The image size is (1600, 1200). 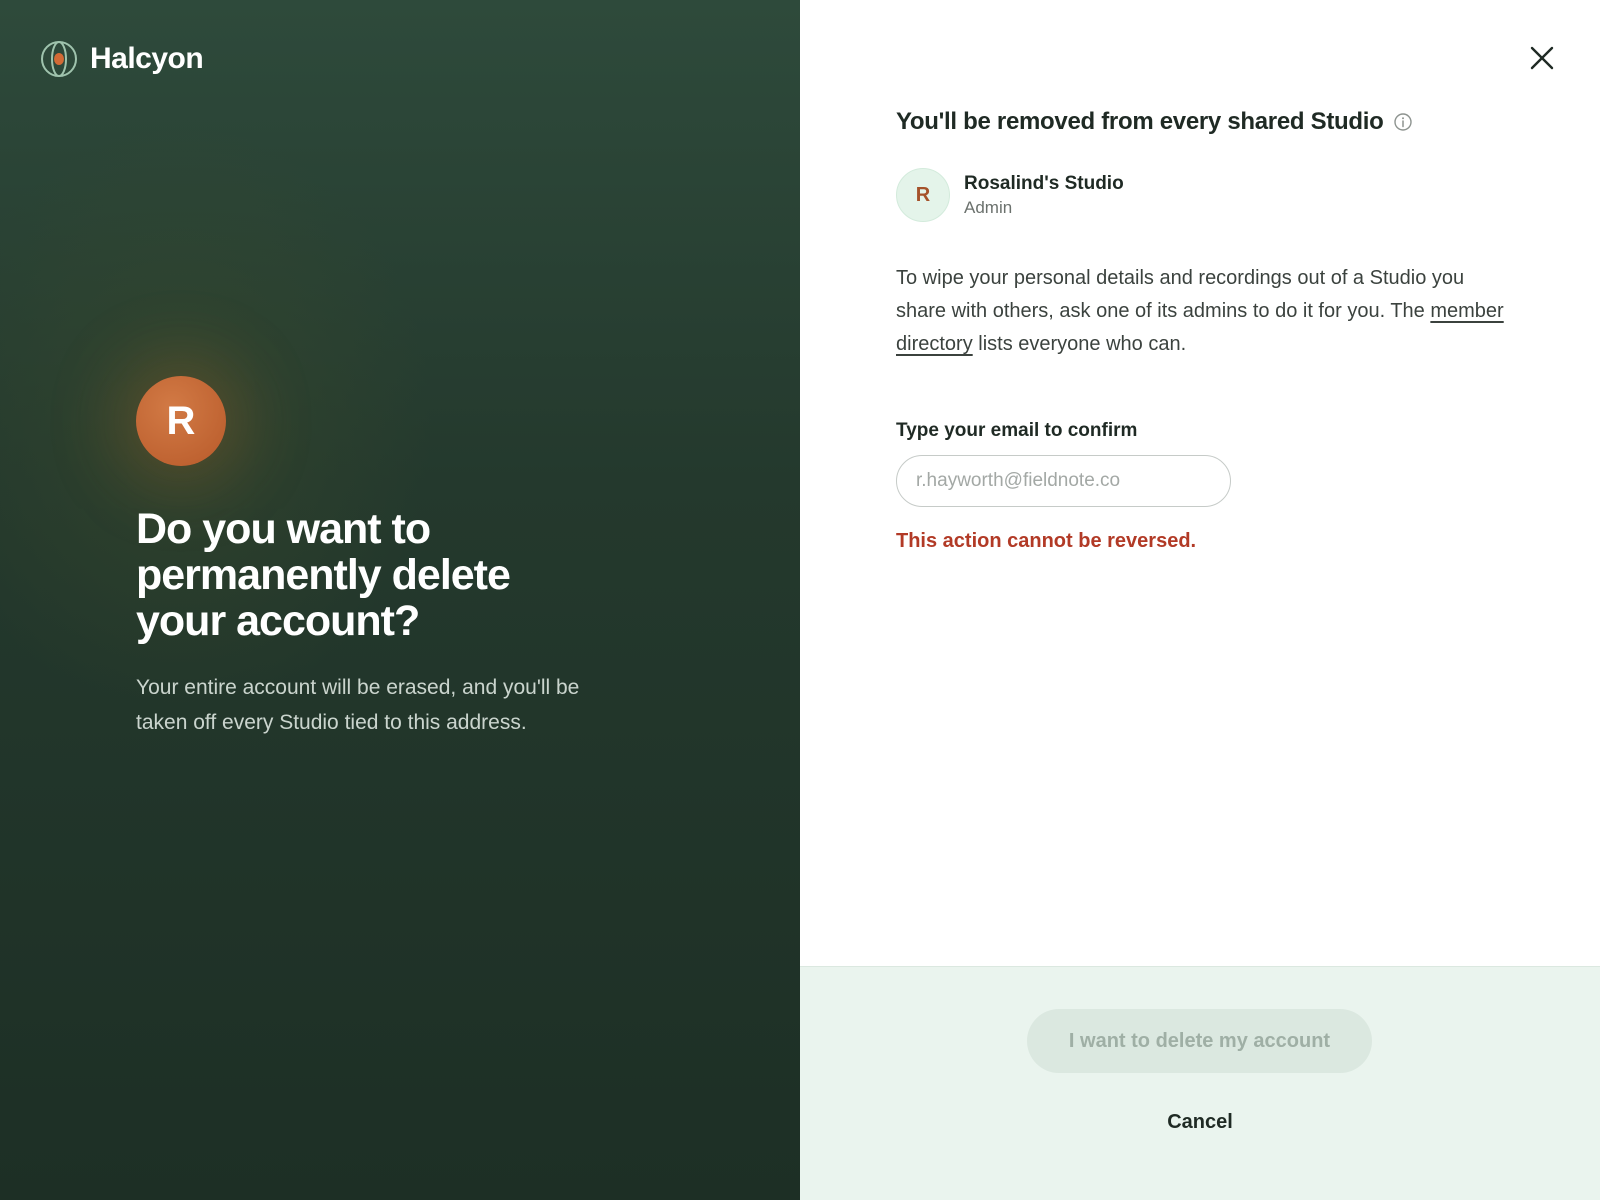 What do you see at coordinates (147, 58) in the screenshot?
I see `brand-name: Halcyon` at bounding box center [147, 58].